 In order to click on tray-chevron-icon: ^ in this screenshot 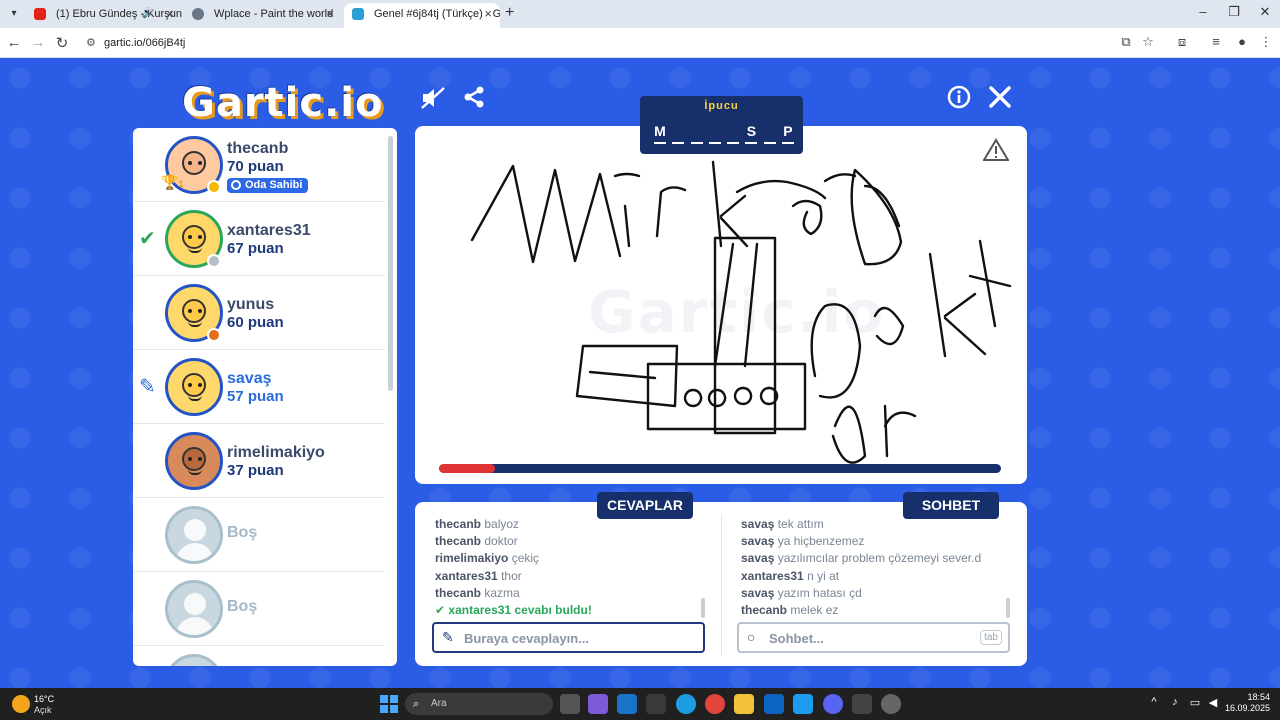, I will do `click(1154, 702)`.